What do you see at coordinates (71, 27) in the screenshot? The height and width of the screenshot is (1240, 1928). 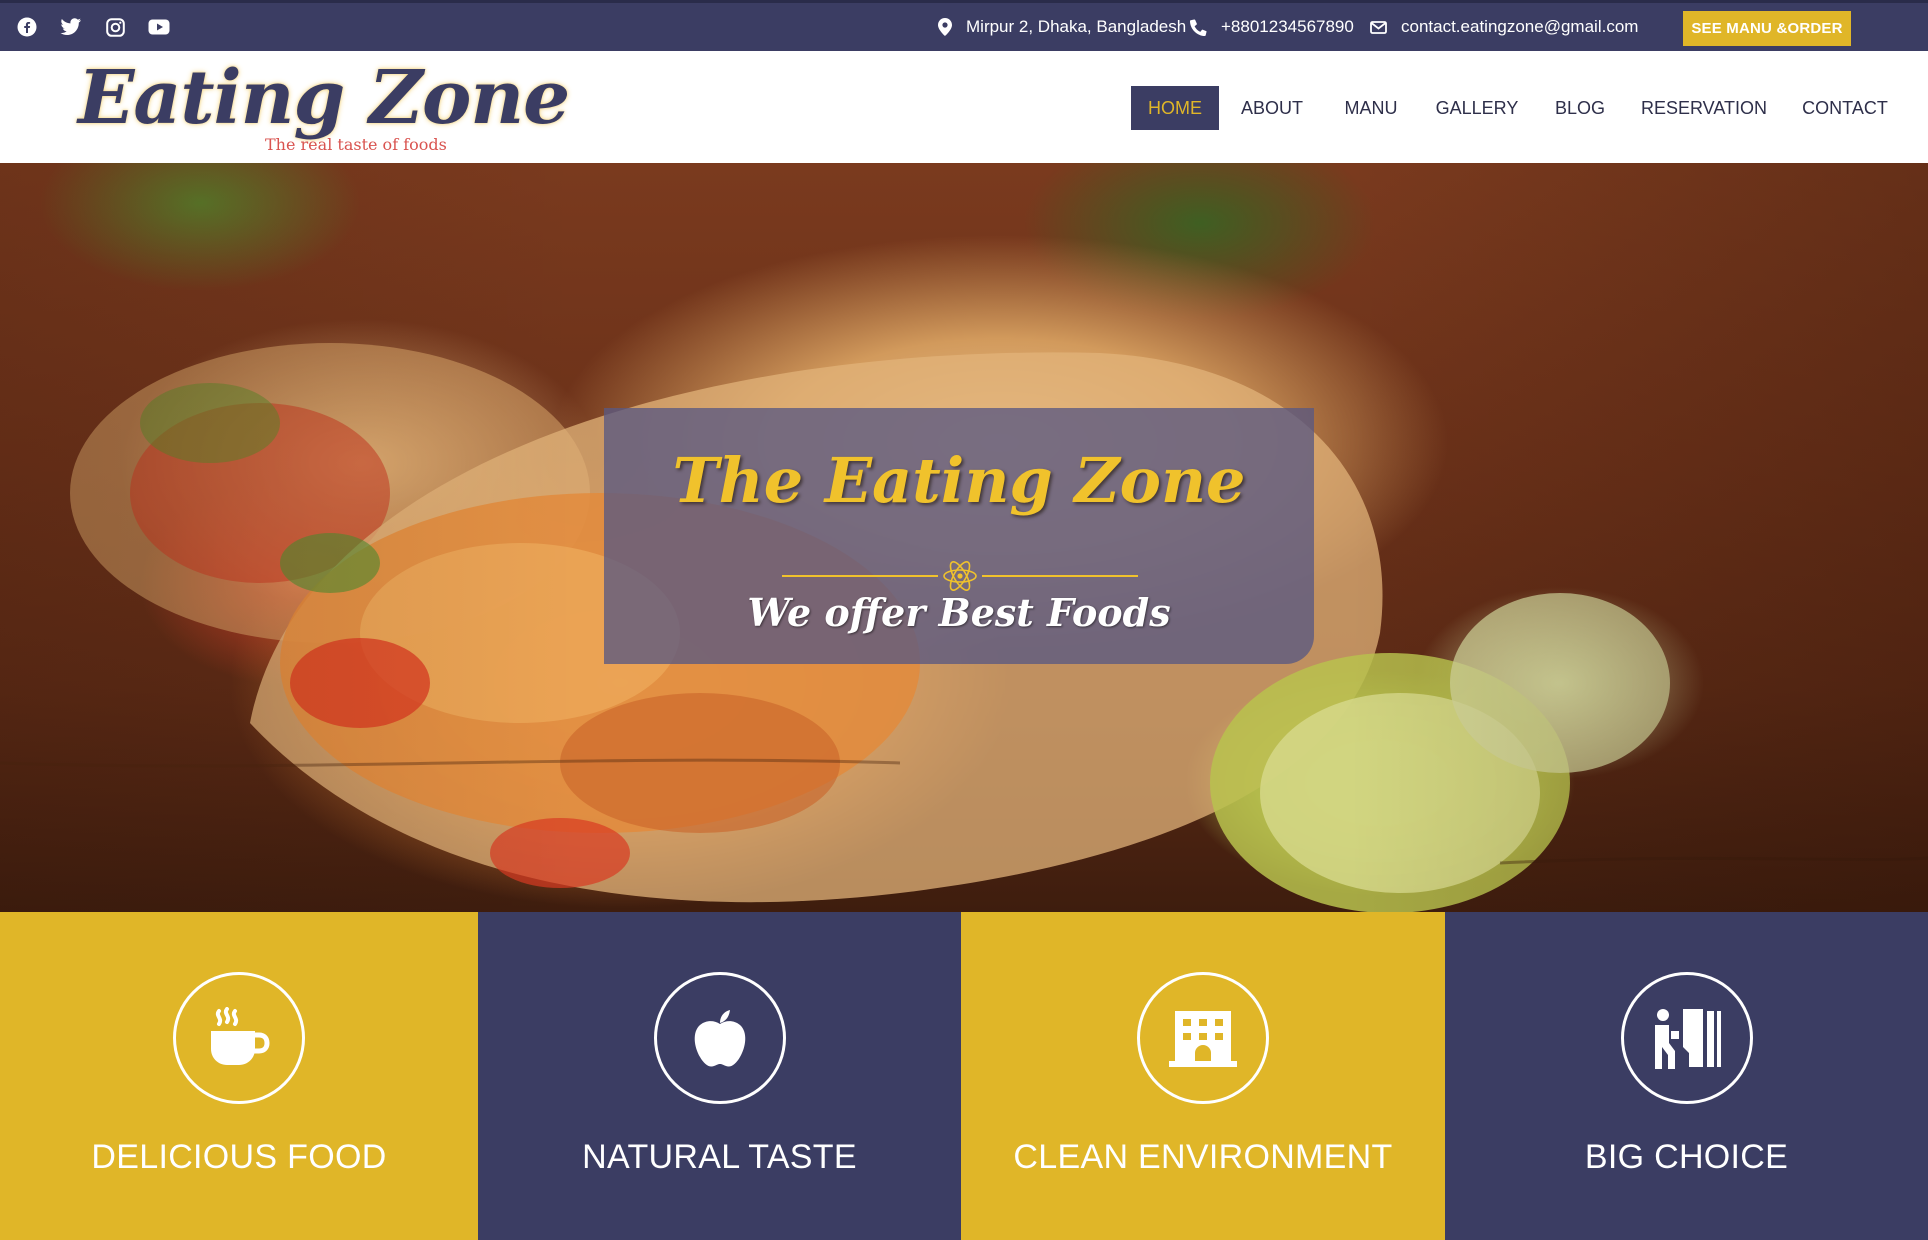 I see `twitter-icon` at bounding box center [71, 27].